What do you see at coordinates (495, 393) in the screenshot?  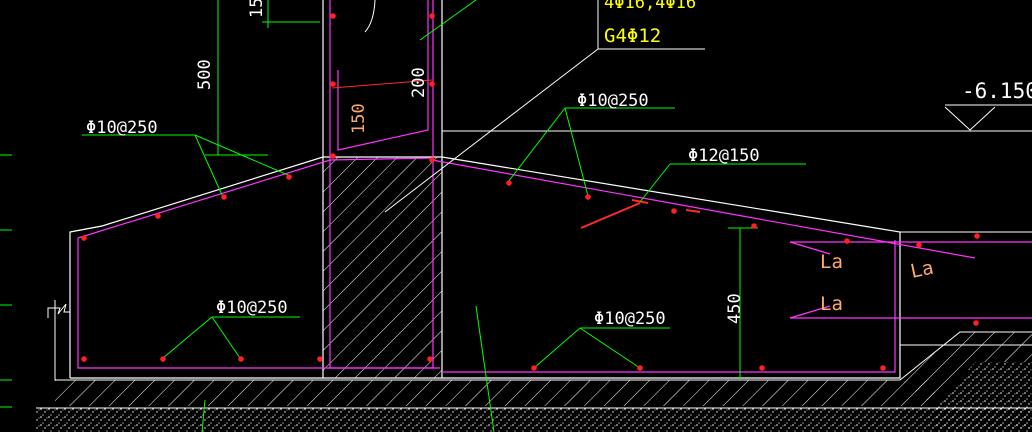 I see `bedding-hatch` at bounding box center [495, 393].